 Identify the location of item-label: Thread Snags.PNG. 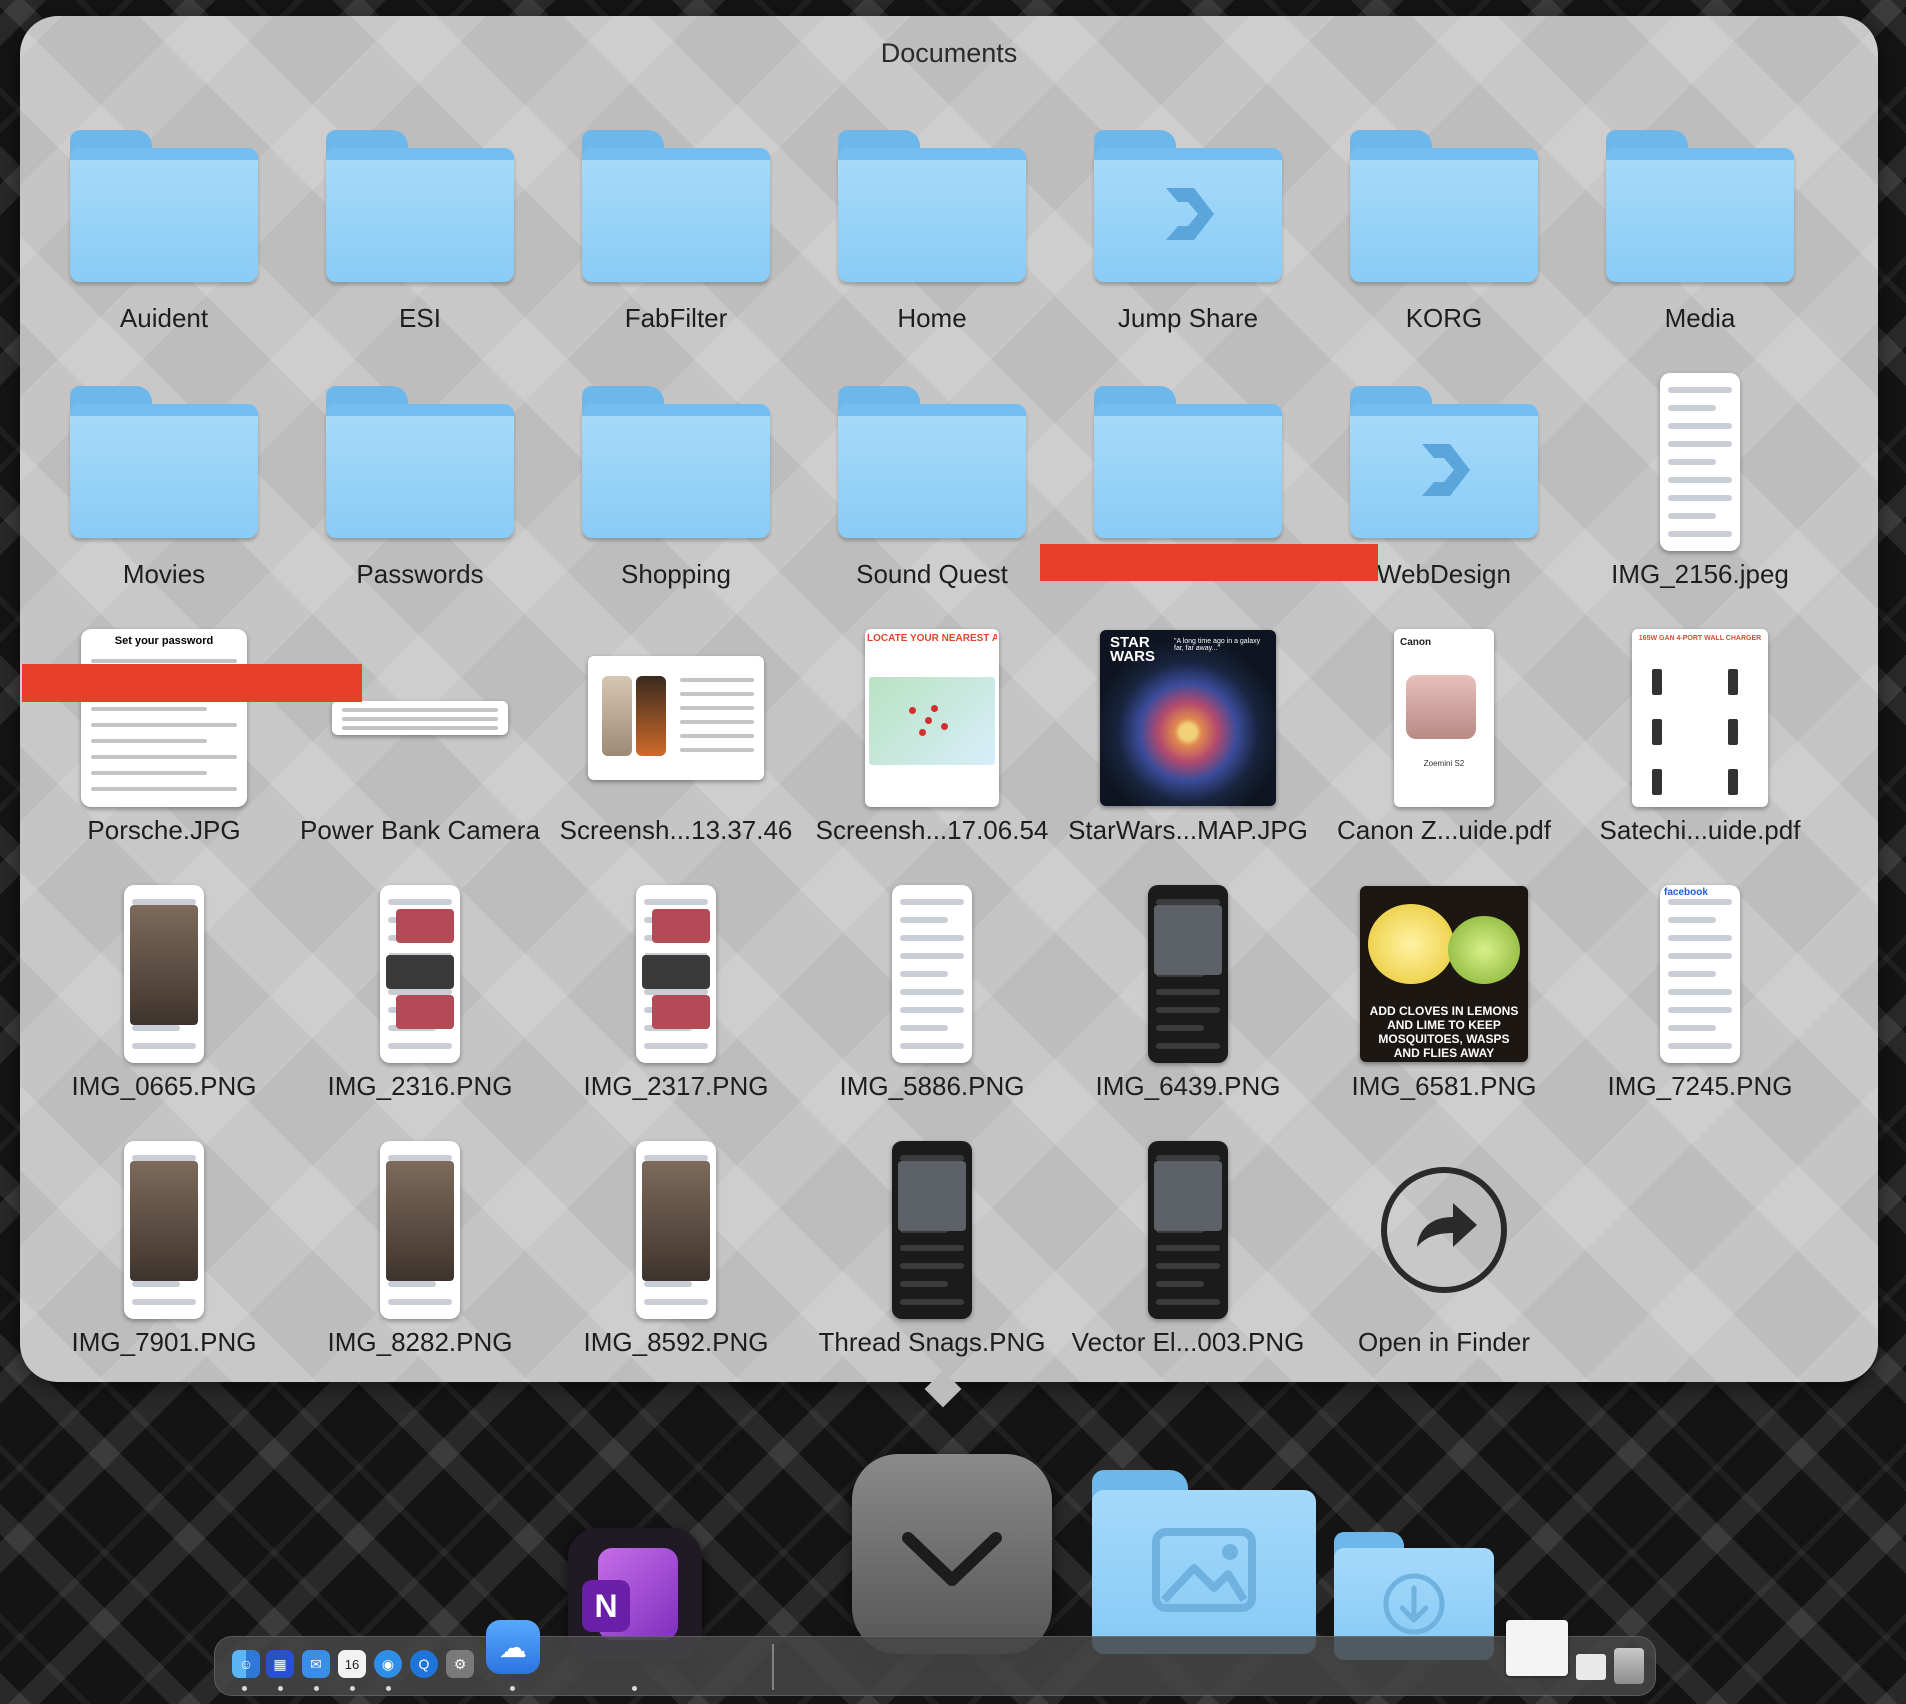
(932, 1342).